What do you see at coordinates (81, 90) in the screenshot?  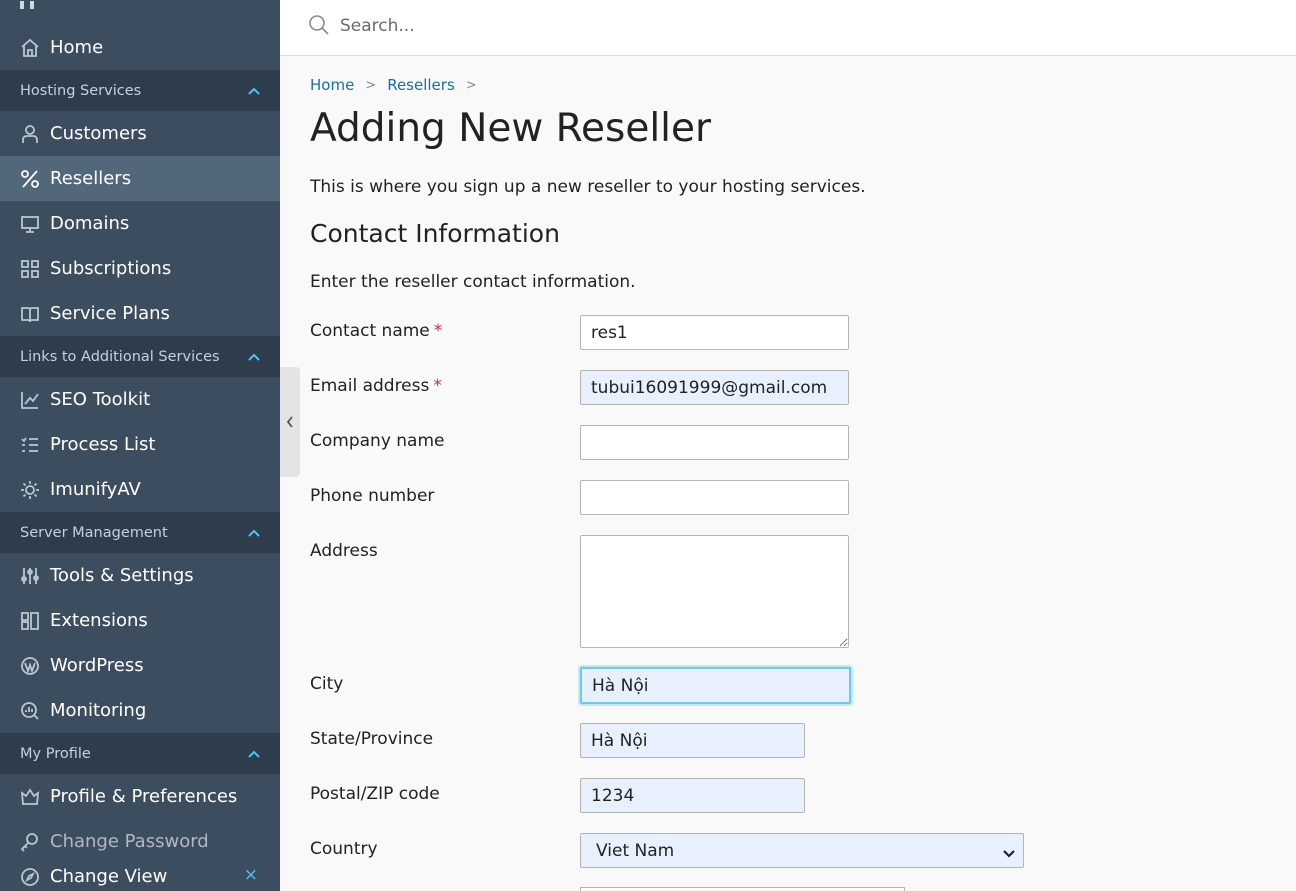 I see `section-label: Hosting Services` at bounding box center [81, 90].